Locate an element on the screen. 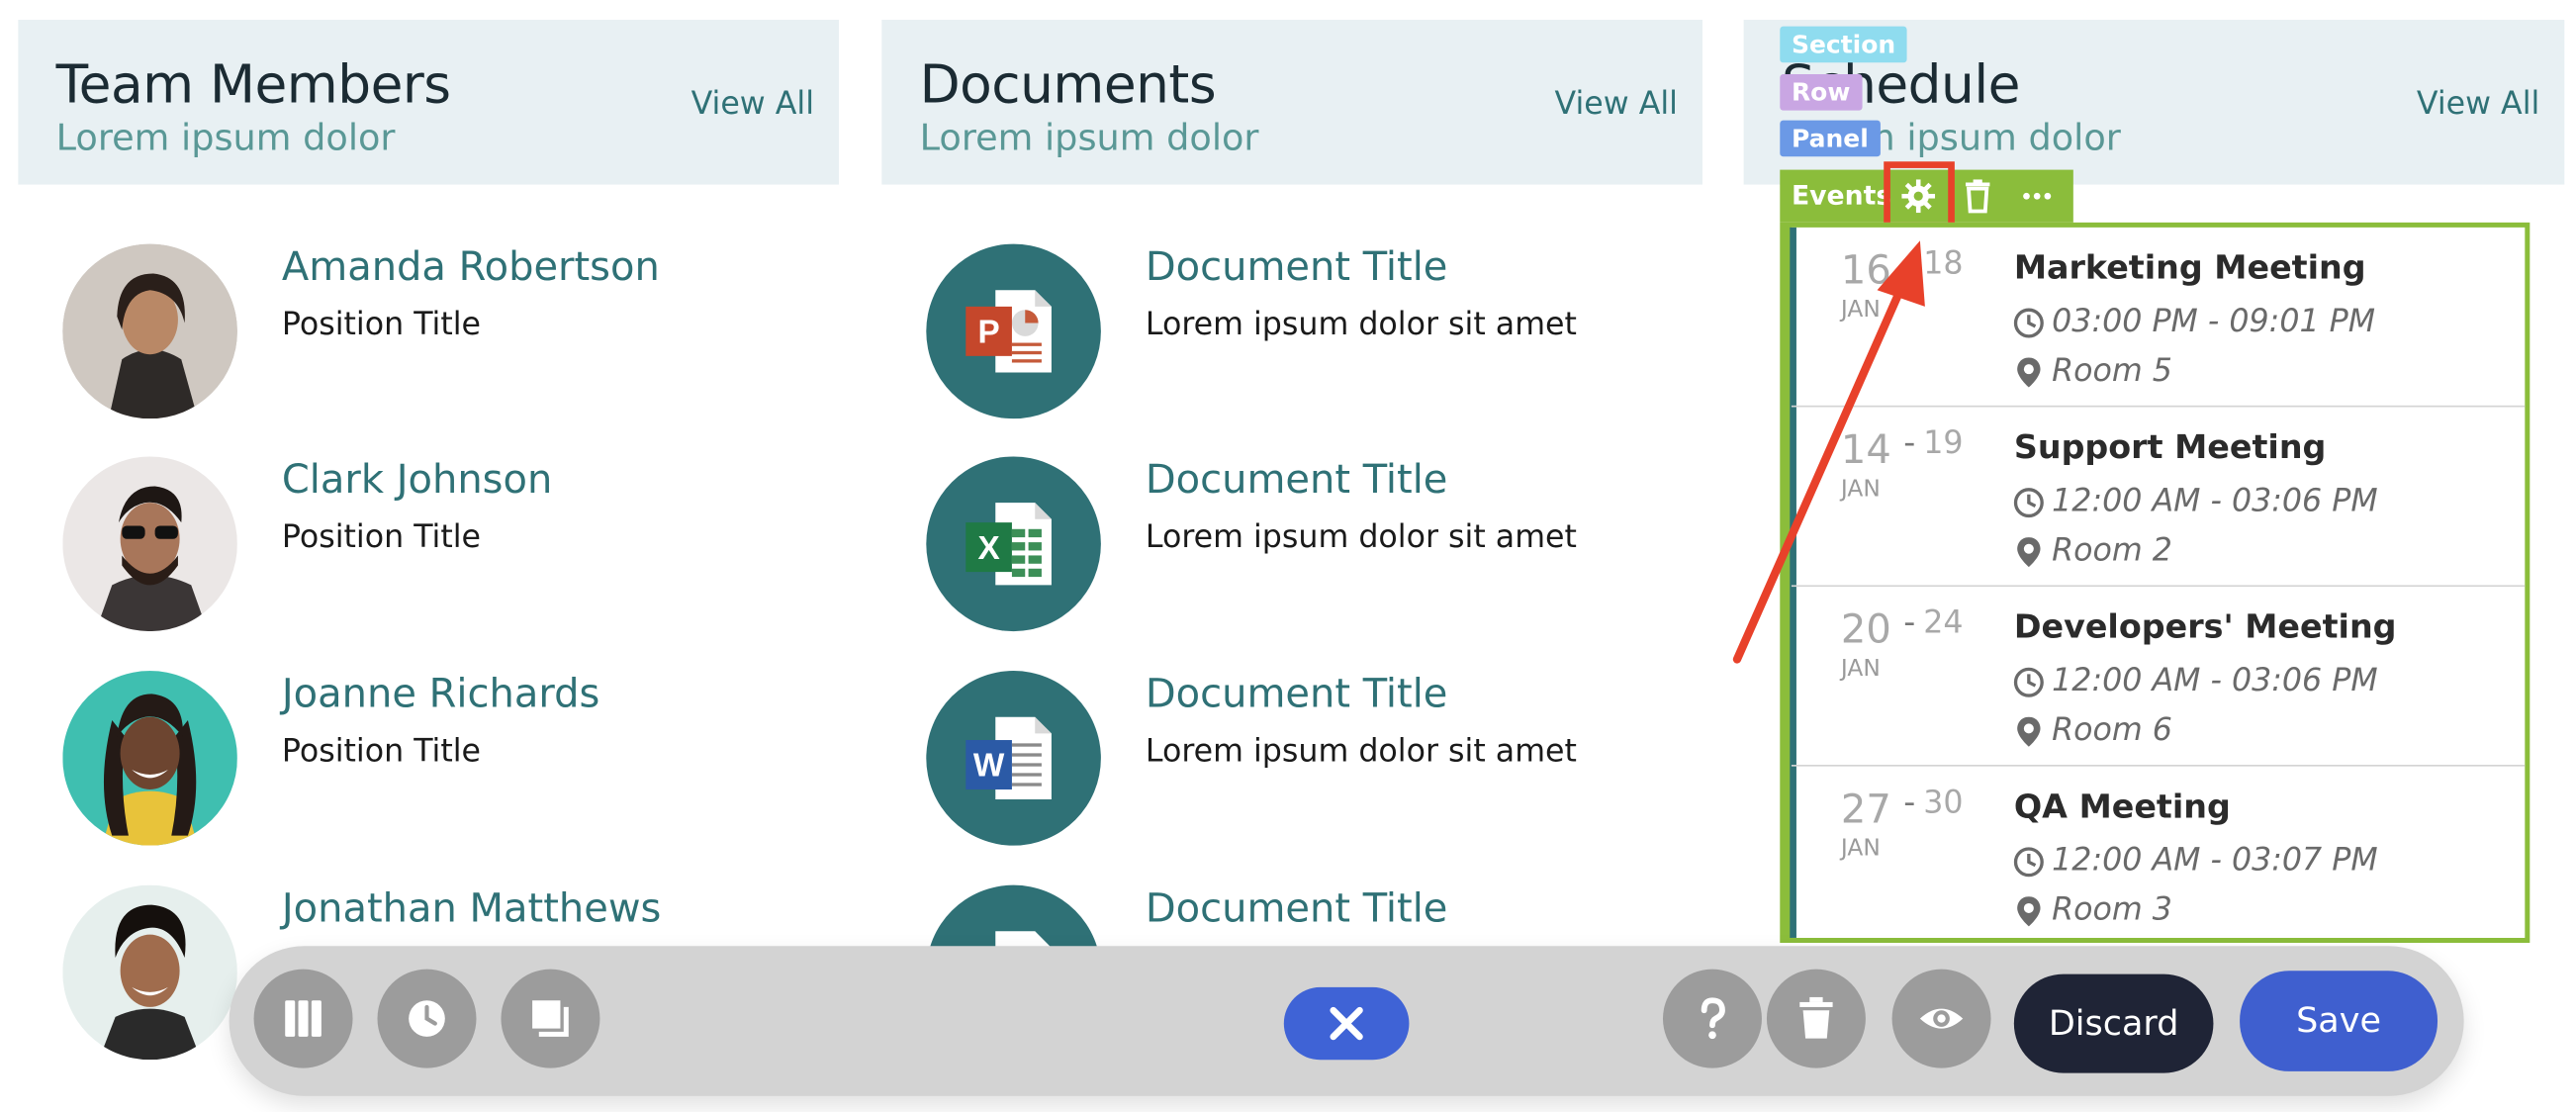  documents-view-all-link: View All is located at coordinates (1617, 104).